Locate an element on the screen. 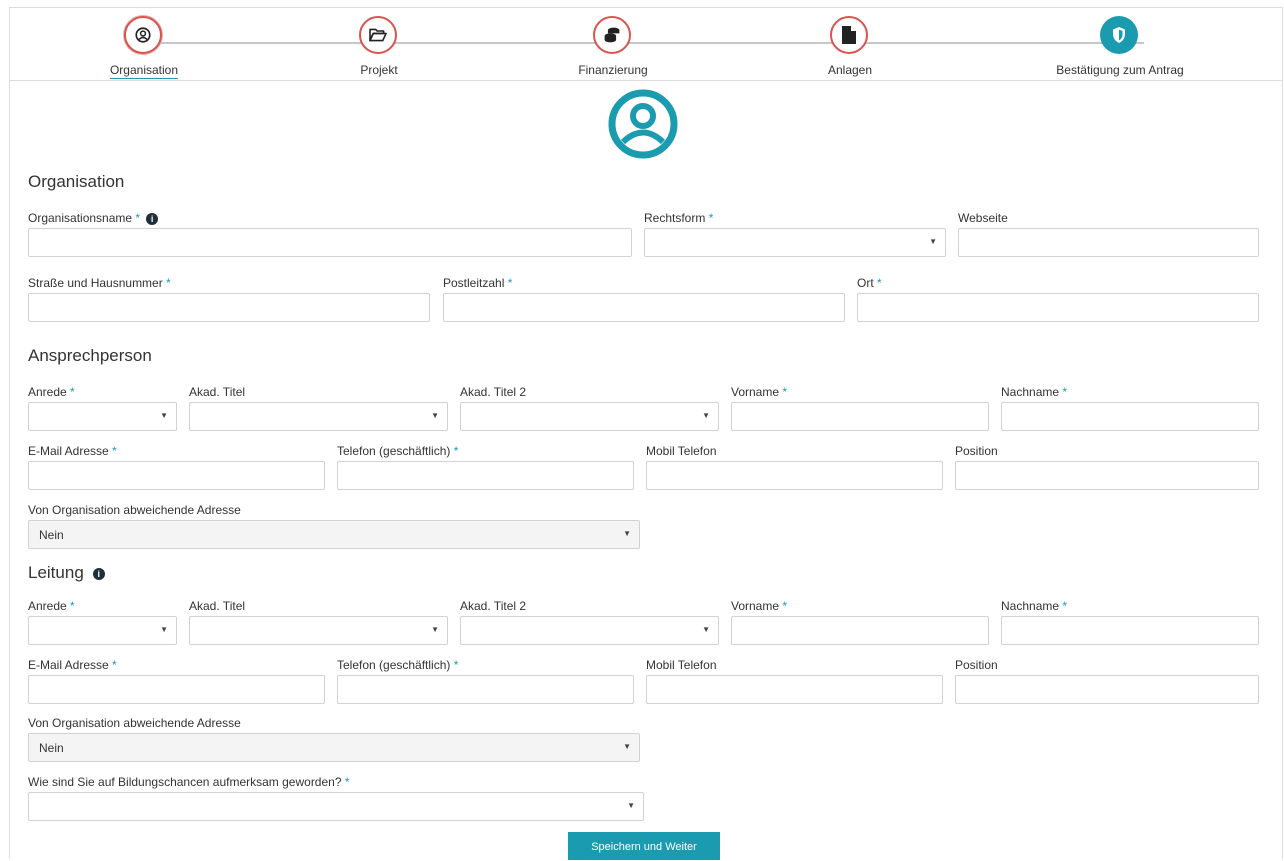 Image resolution: width=1284 pixels, height=861 pixels. leitung-mobil-telefon-input is located at coordinates (794, 689).